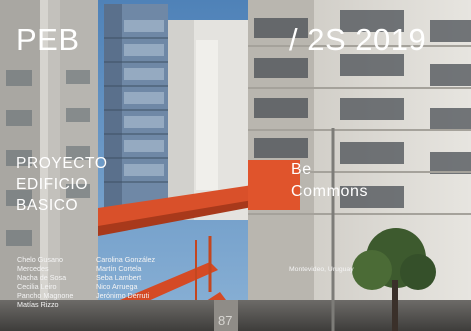 This screenshot has width=471, height=331. Describe the element at coordinates (62, 163) in the screenshot. I see `project-title-line: PROYECTO` at that location.